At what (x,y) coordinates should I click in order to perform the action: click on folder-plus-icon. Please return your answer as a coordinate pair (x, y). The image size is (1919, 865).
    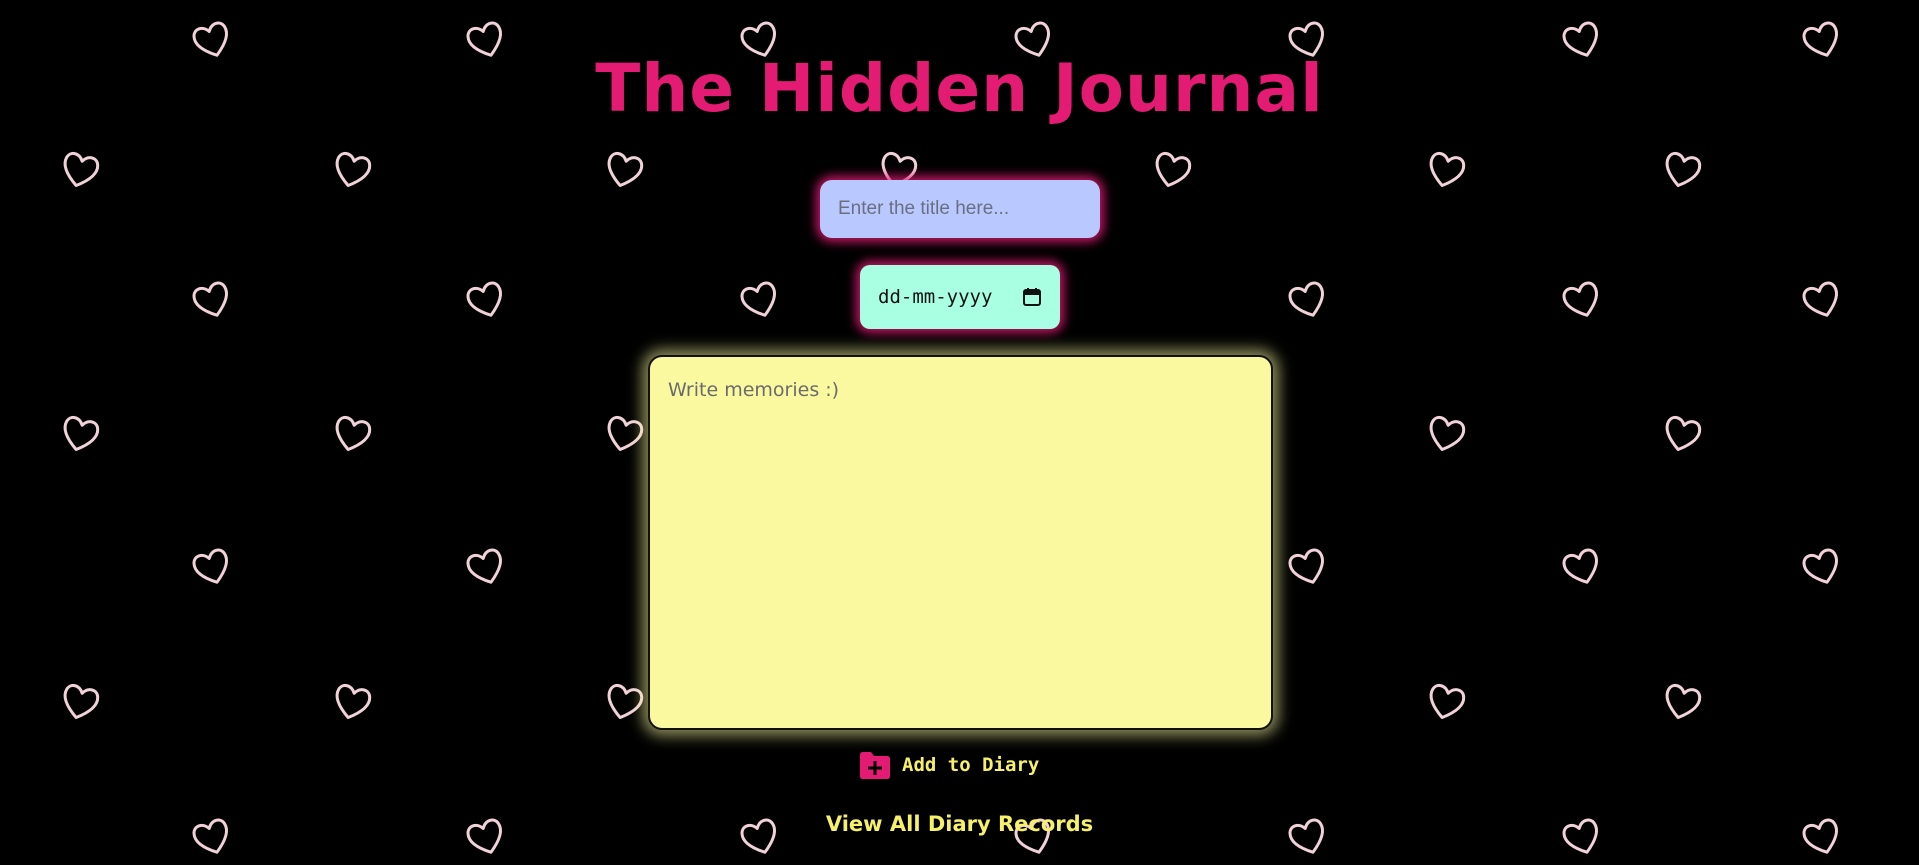
    Looking at the image, I should click on (875, 765).